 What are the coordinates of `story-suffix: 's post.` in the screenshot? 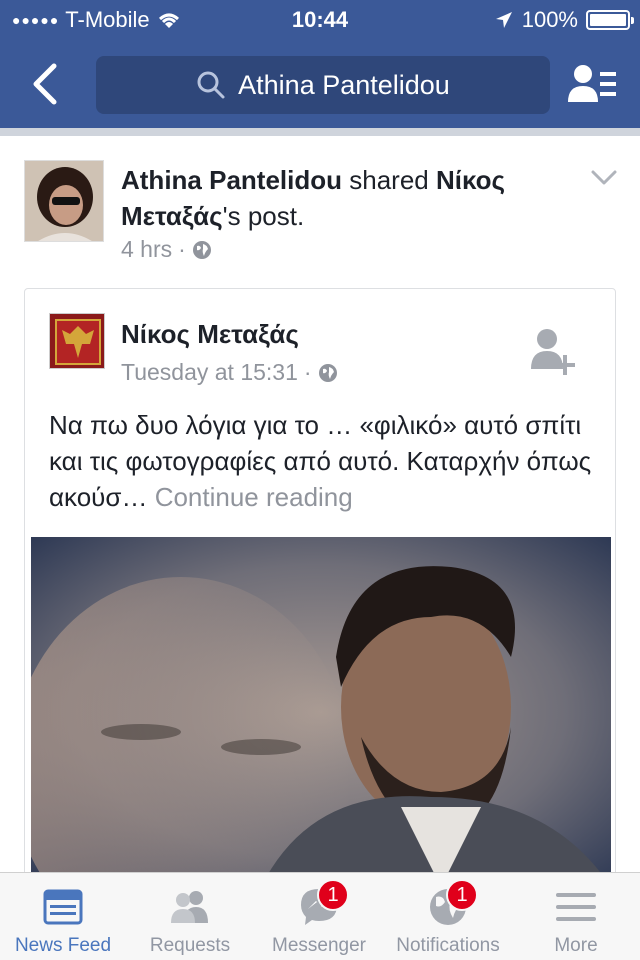 It's located at (263, 216).